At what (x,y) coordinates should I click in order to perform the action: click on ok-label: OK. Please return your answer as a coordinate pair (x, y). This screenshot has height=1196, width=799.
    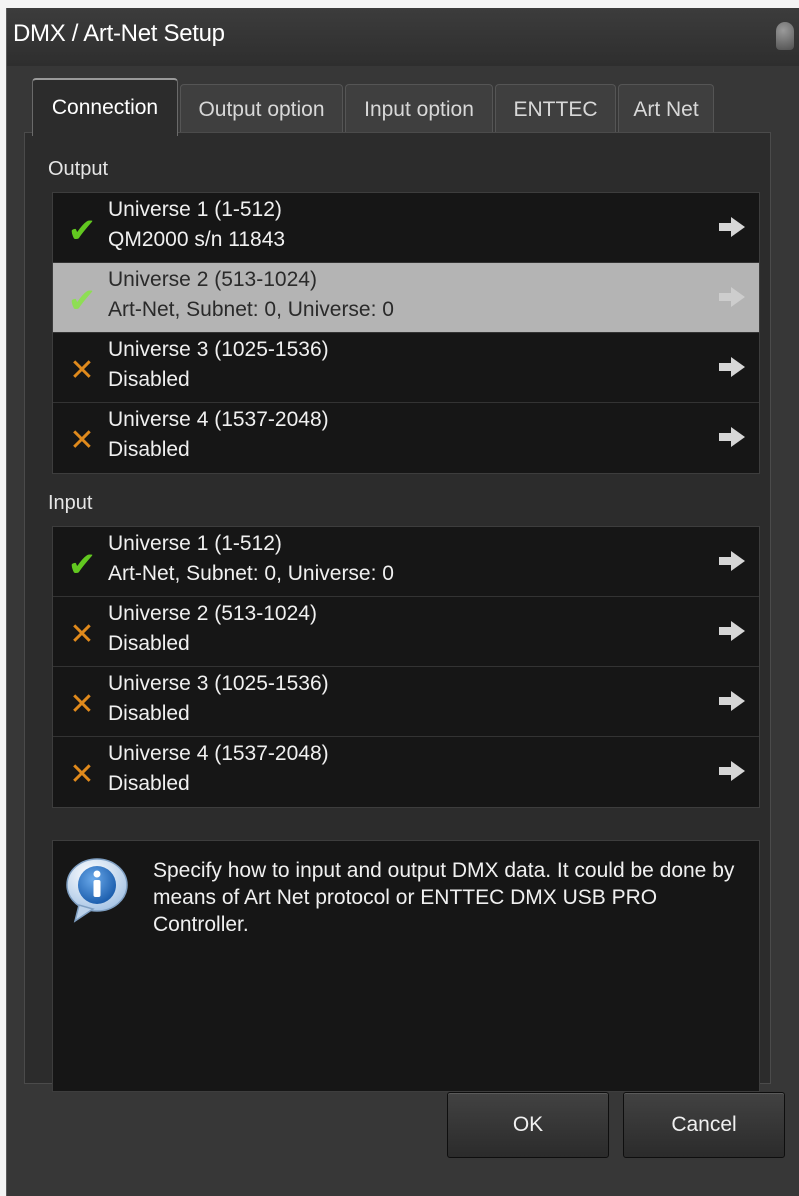
    Looking at the image, I should click on (528, 1124).